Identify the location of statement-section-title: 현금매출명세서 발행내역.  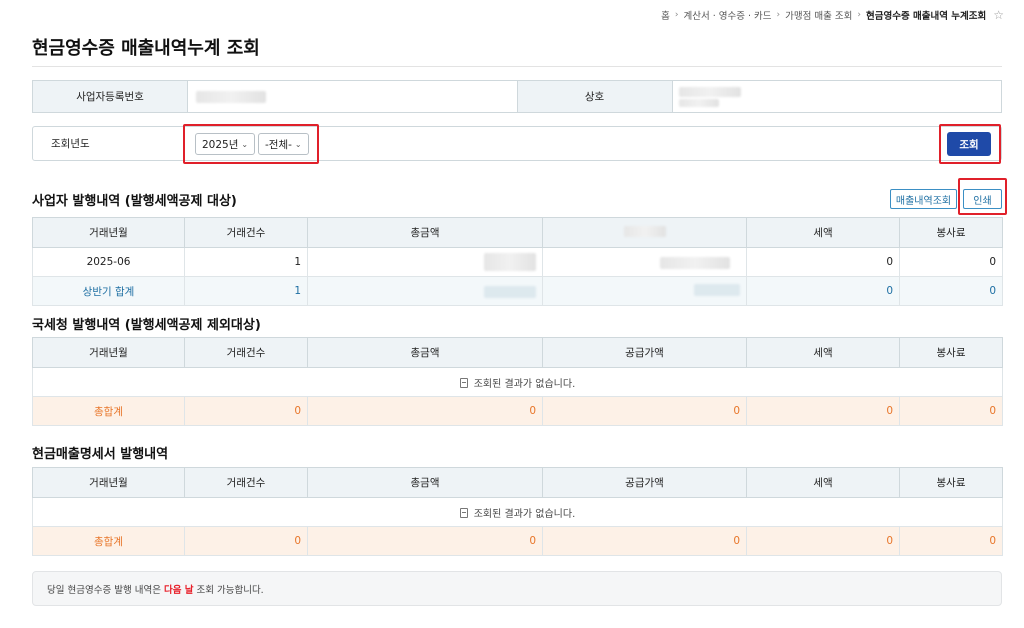
(100, 454).